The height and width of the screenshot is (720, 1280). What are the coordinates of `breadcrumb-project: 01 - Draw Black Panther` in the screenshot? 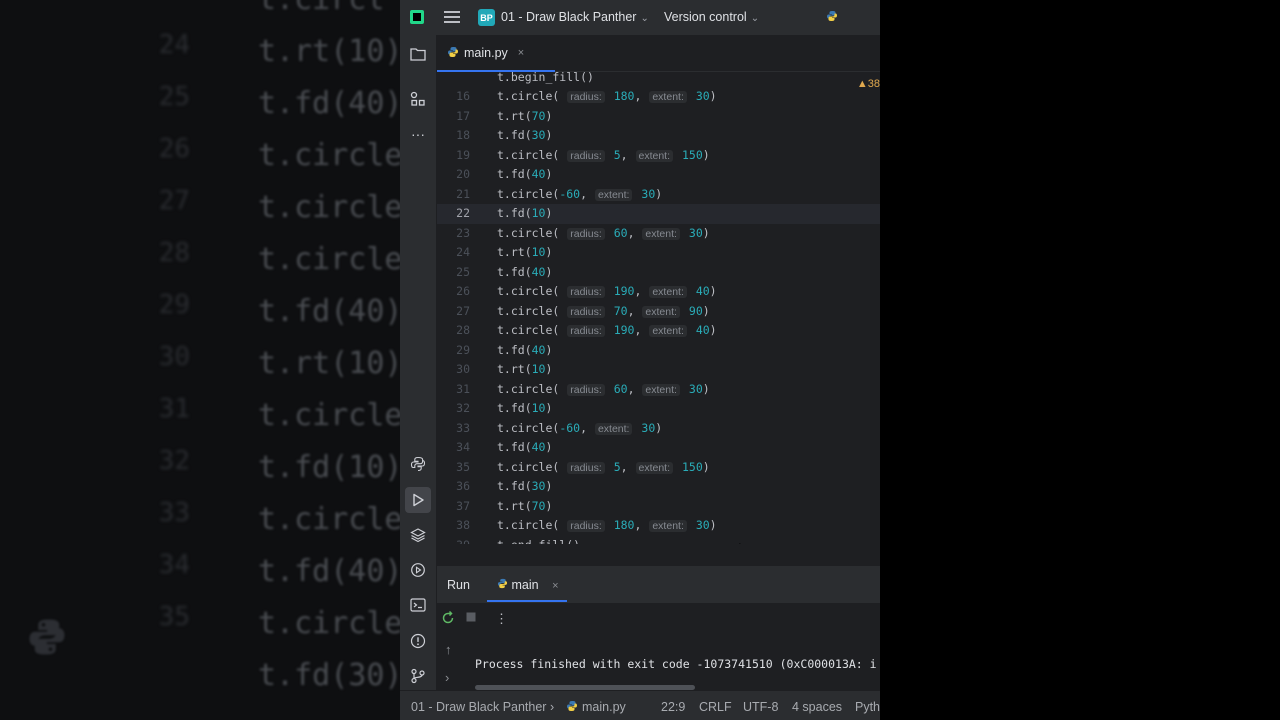 It's located at (478, 707).